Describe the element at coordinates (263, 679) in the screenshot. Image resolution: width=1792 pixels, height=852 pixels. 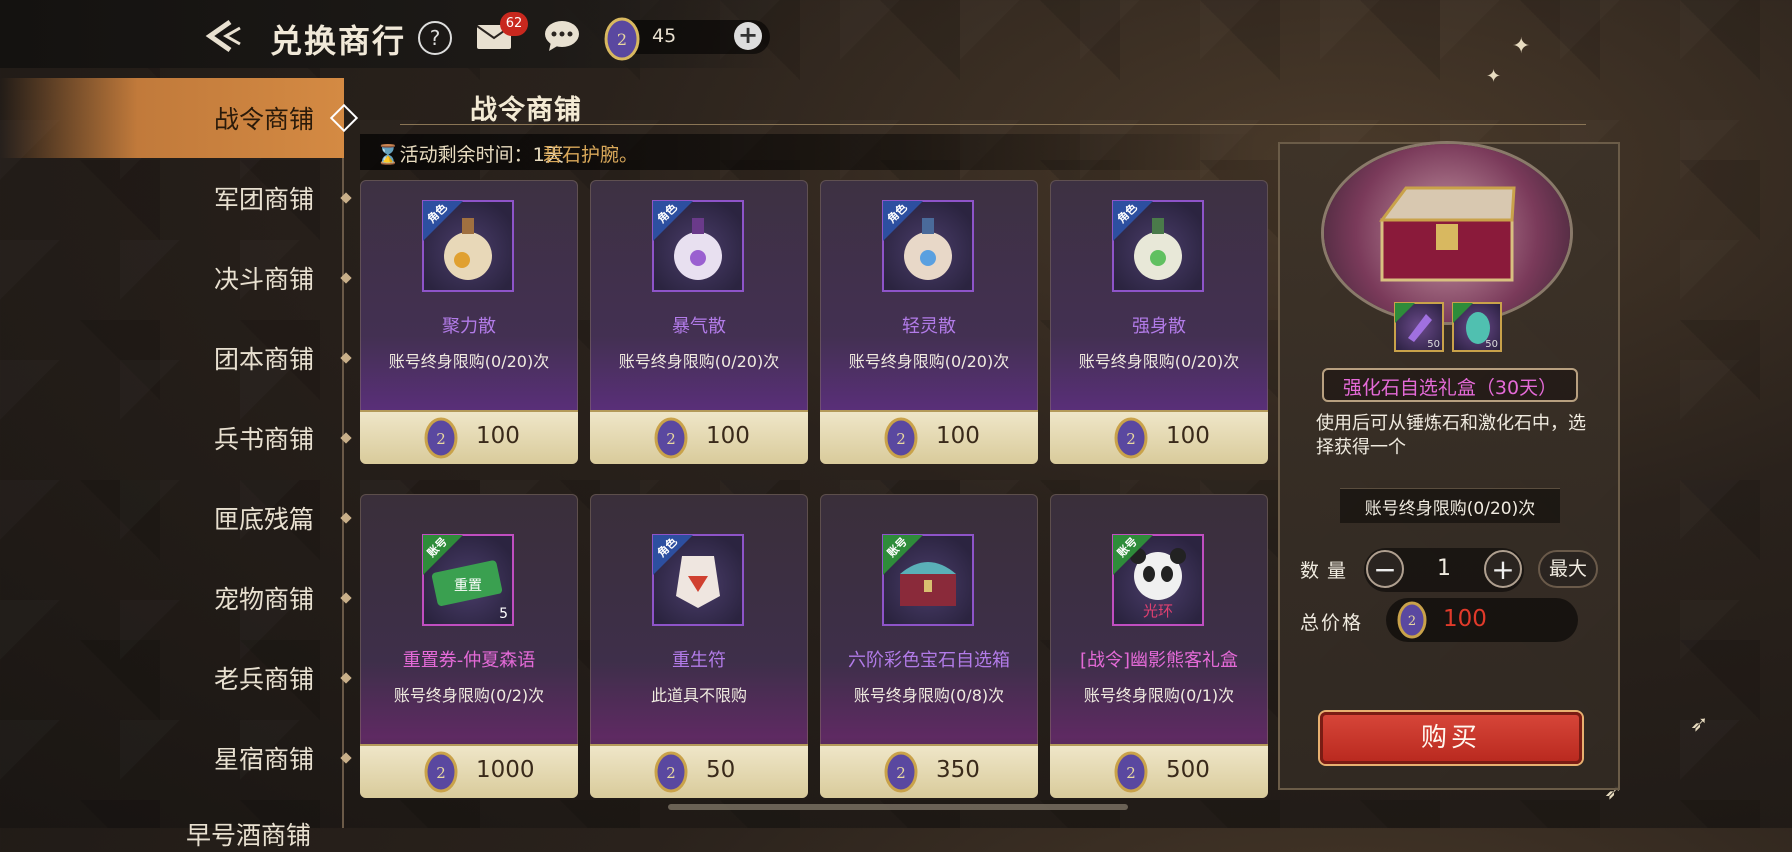
I see `tab-label: 老兵商铺` at that location.